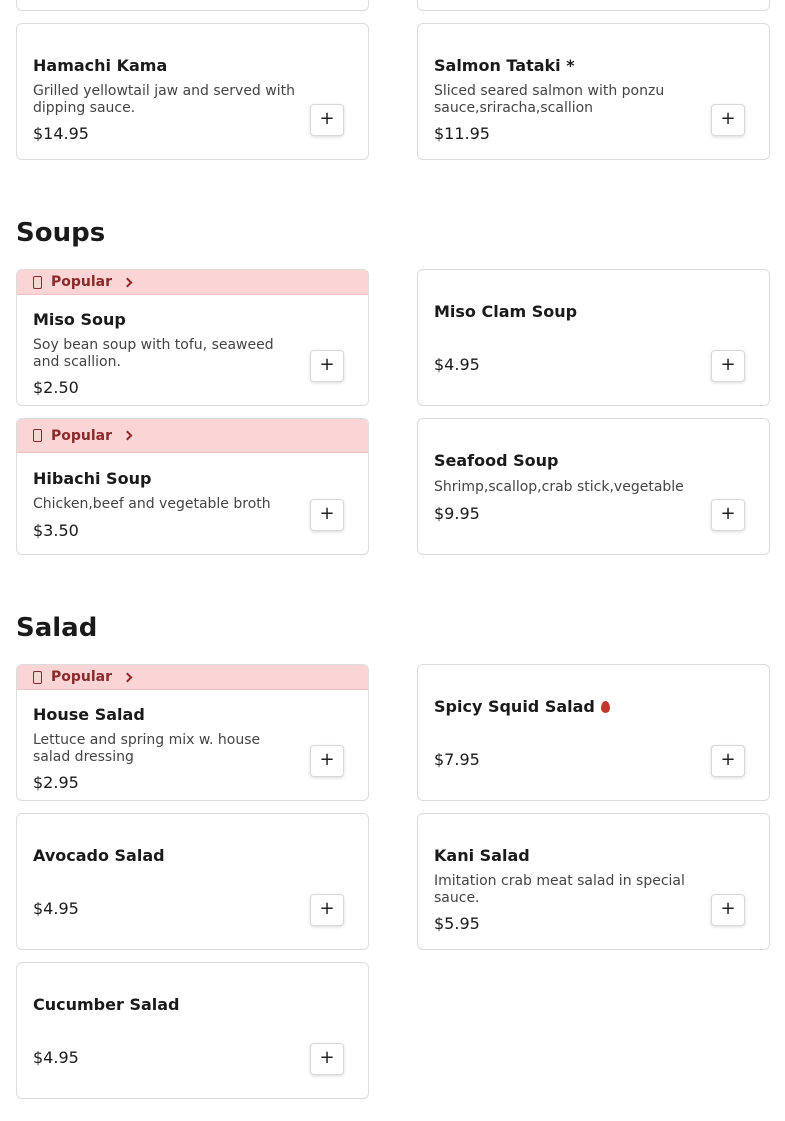  What do you see at coordinates (56, 387) in the screenshot?
I see `item-price: $2.50` at bounding box center [56, 387].